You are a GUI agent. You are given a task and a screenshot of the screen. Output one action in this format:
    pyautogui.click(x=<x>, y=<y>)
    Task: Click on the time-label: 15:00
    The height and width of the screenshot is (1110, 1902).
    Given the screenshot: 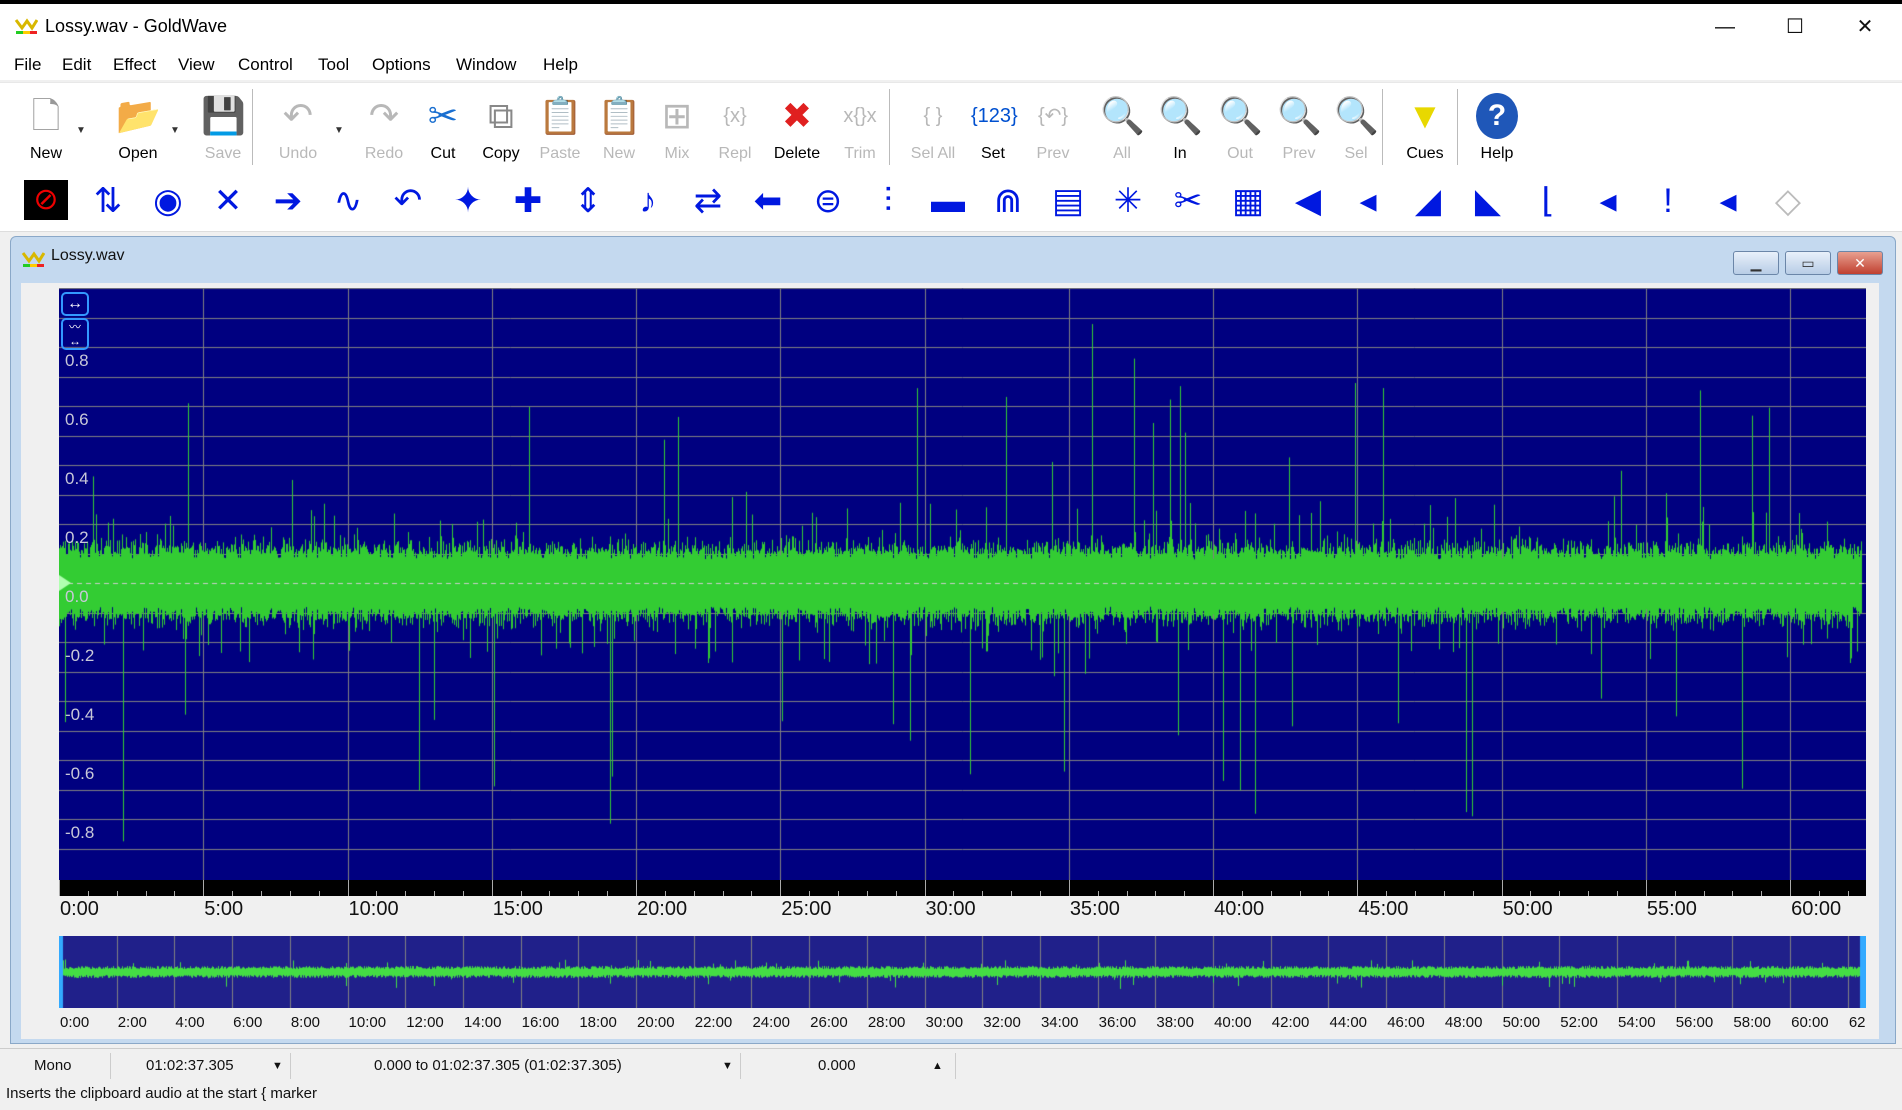 What is the action you would take?
    pyautogui.click(x=517, y=909)
    